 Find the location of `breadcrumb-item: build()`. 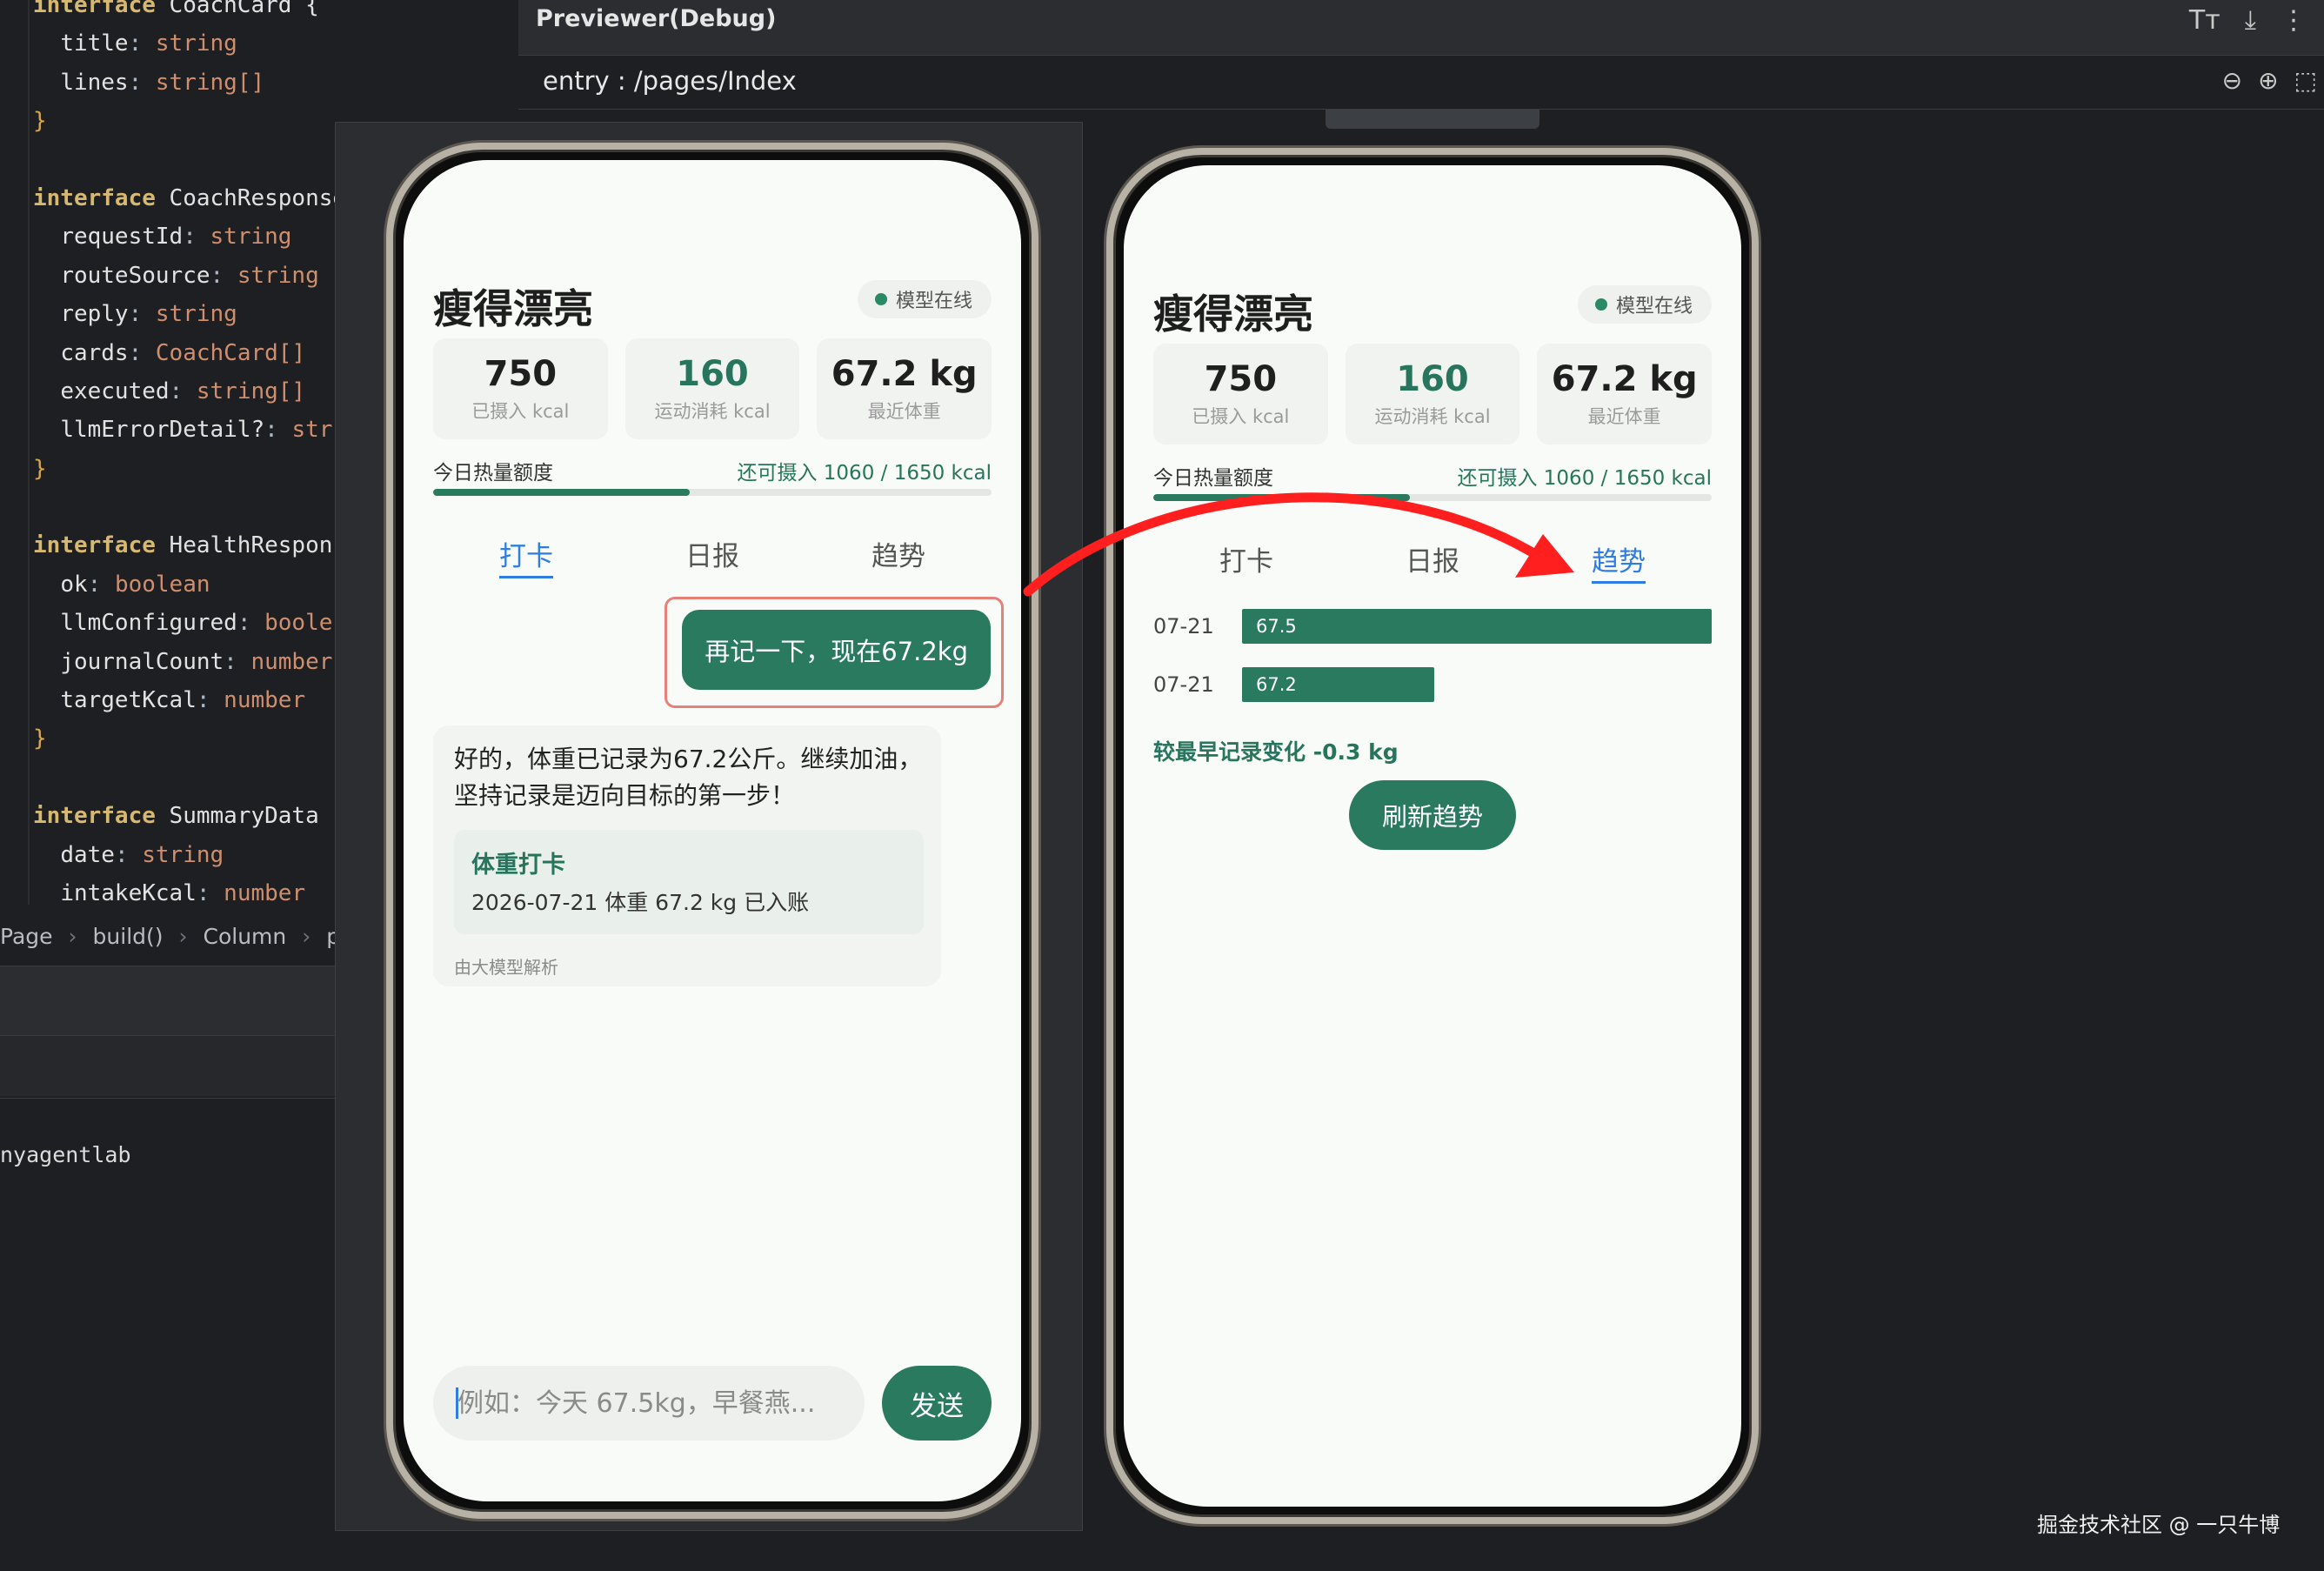

breadcrumb-item: build() is located at coordinates (128, 937).